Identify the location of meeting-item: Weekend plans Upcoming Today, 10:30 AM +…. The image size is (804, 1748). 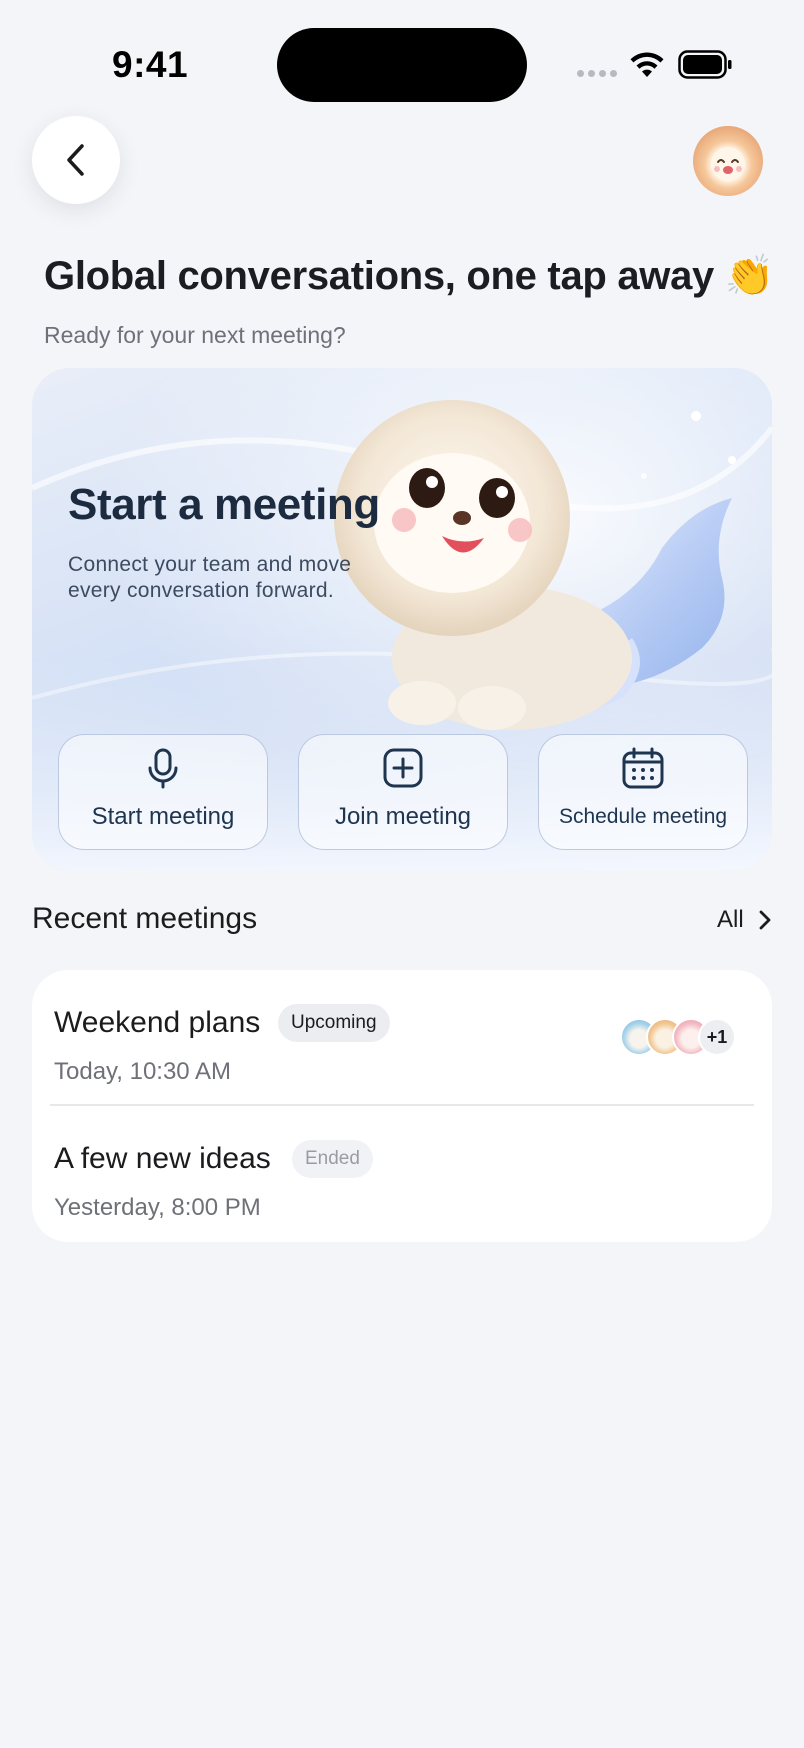
(402, 1038).